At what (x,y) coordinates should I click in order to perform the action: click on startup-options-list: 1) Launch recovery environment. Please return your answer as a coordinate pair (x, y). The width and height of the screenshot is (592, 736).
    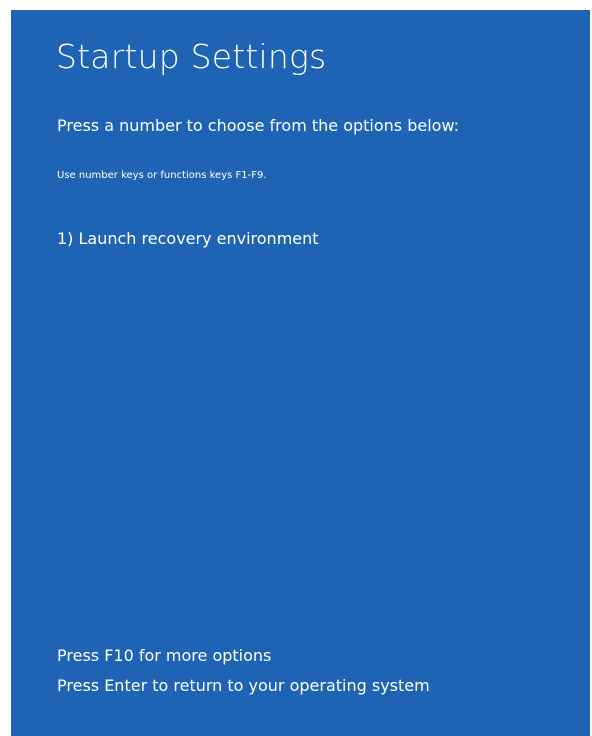
    Looking at the image, I should click on (188, 238).